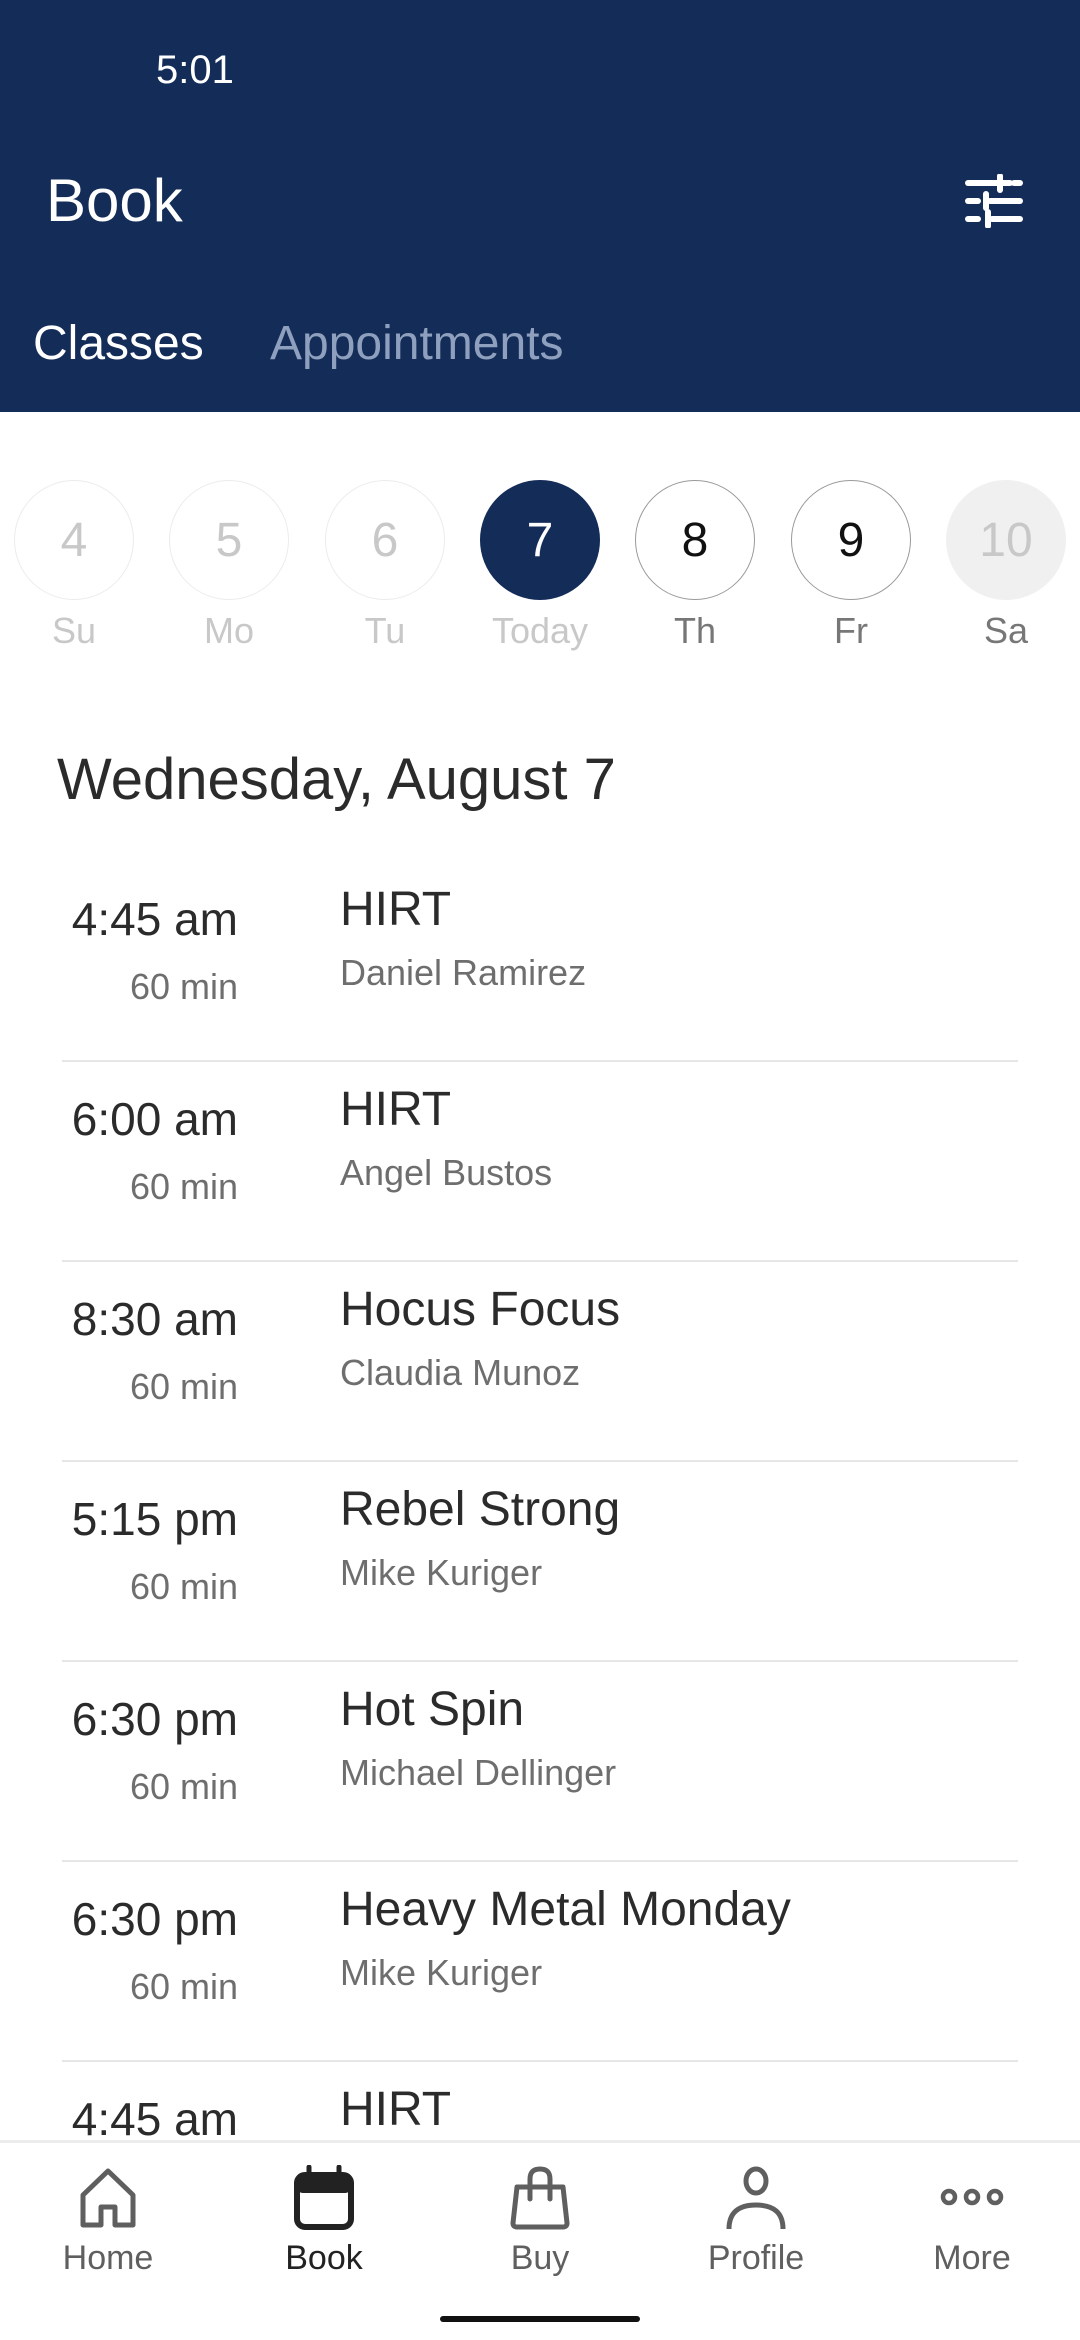 The height and width of the screenshot is (2340, 1080). I want to click on day-label: Today, so click(540, 630).